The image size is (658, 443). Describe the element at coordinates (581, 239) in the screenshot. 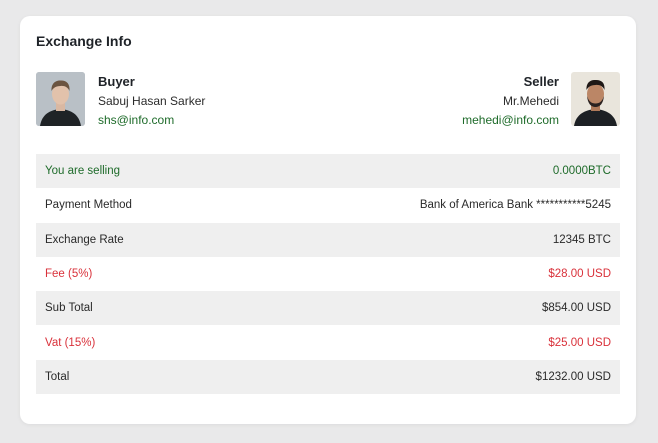

I see `row-value: 12345 BTC` at that location.